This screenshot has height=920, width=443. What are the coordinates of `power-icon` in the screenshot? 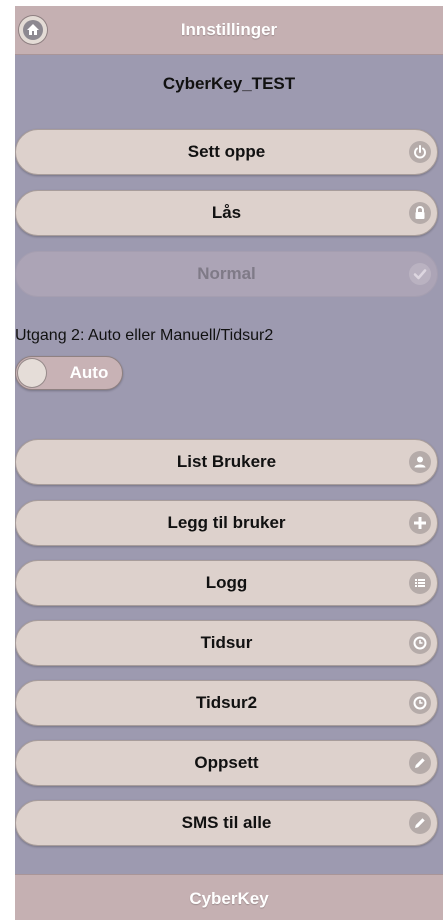 It's located at (420, 152).